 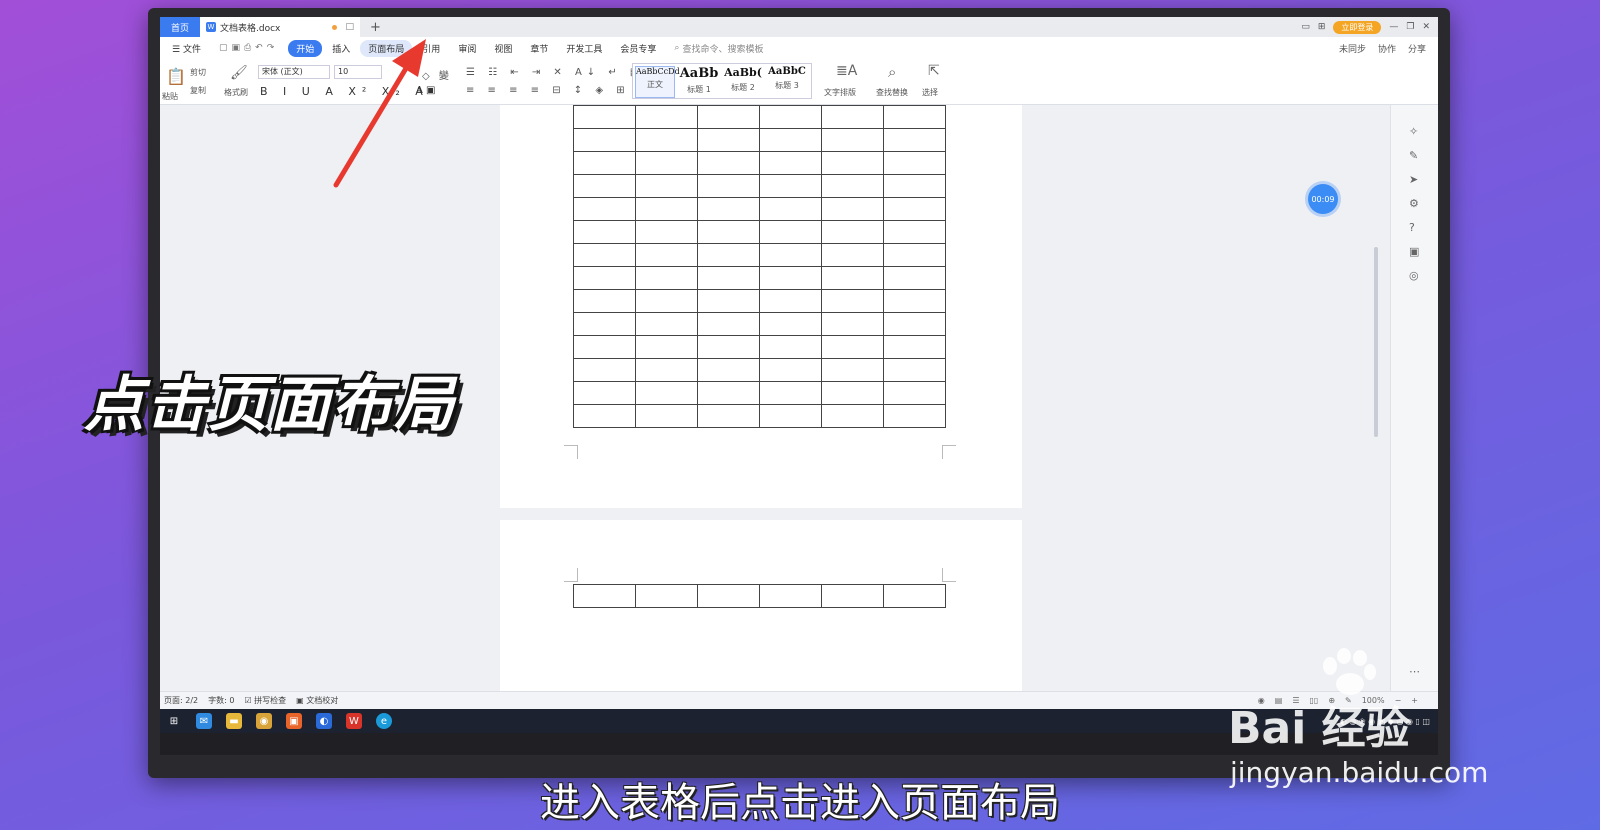 What do you see at coordinates (317, 700) in the screenshot?
I see `proofread-button: ▣ 文档校对` at bounding box center [317, 700].